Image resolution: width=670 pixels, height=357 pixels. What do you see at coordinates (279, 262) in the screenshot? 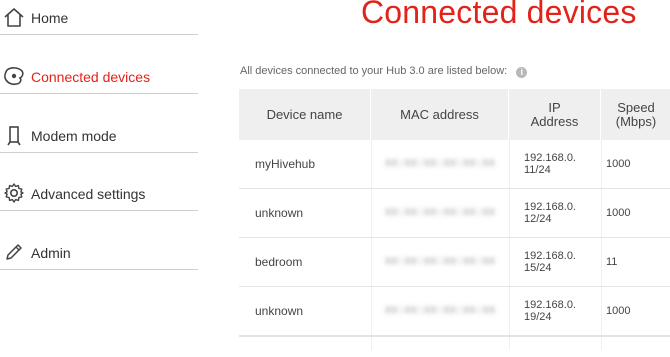
I see `device-name-cell: bedroom` at bounding box center [279, 262].